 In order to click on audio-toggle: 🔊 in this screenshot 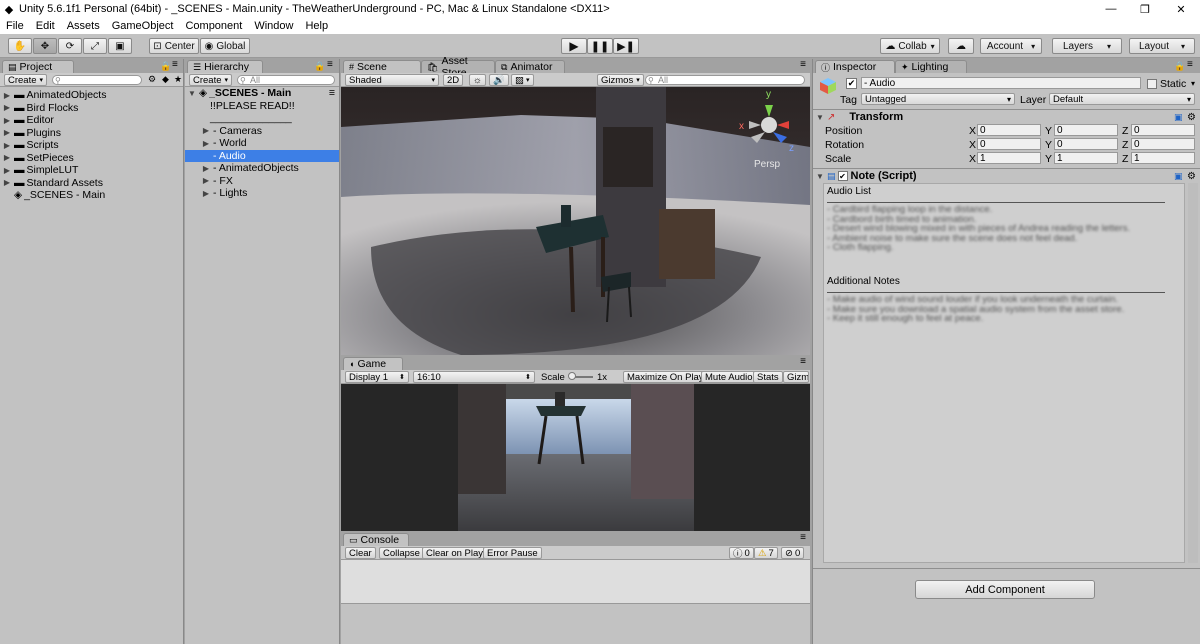, I will do `click(499, 80)`.